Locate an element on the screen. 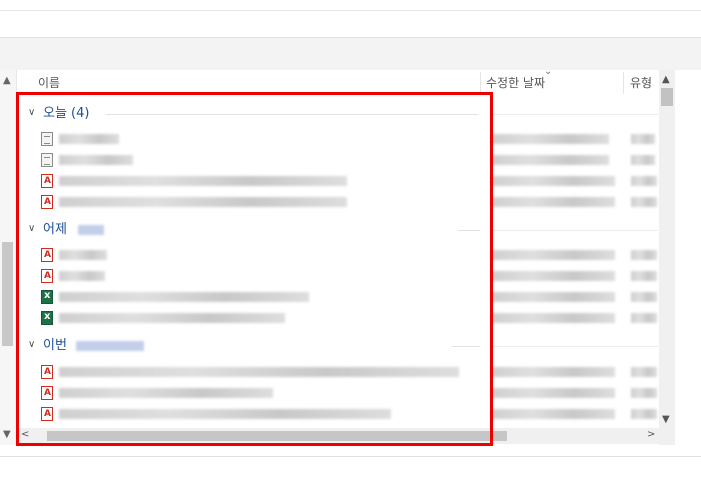 This screenshot has height=479, width=701. group-title: 오늘 (4) is located at coordinates (66, 113).